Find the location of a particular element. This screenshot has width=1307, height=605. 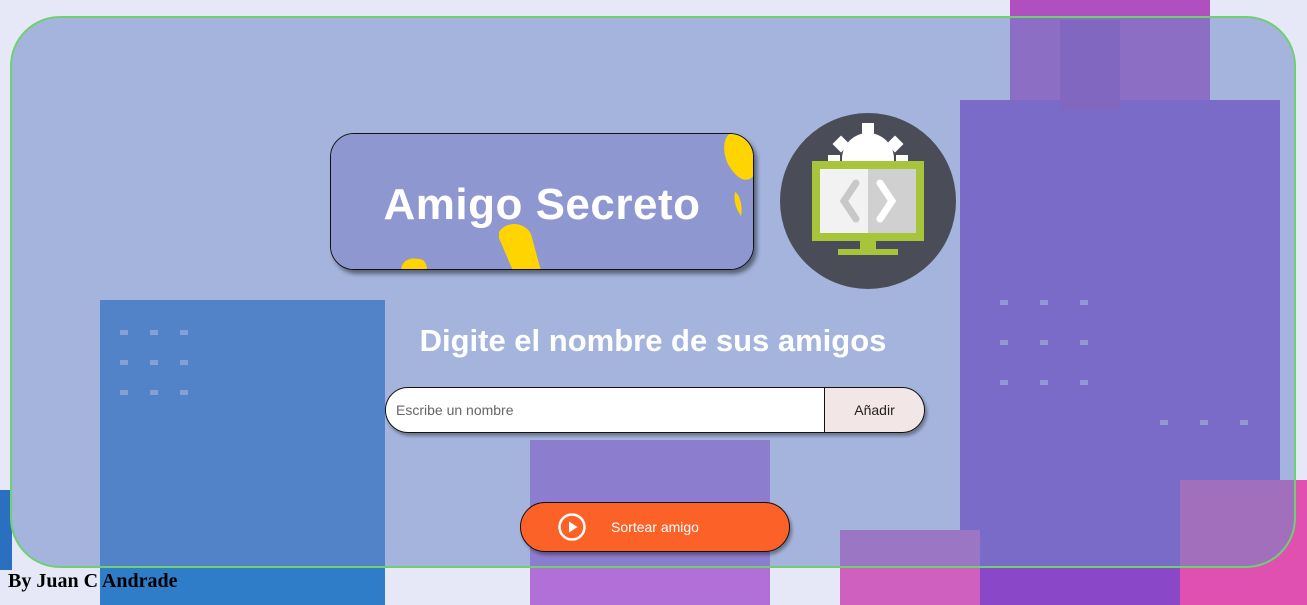

instructions-heading: Digite el nombre de sus amigos is located at coordinates (653, 340).